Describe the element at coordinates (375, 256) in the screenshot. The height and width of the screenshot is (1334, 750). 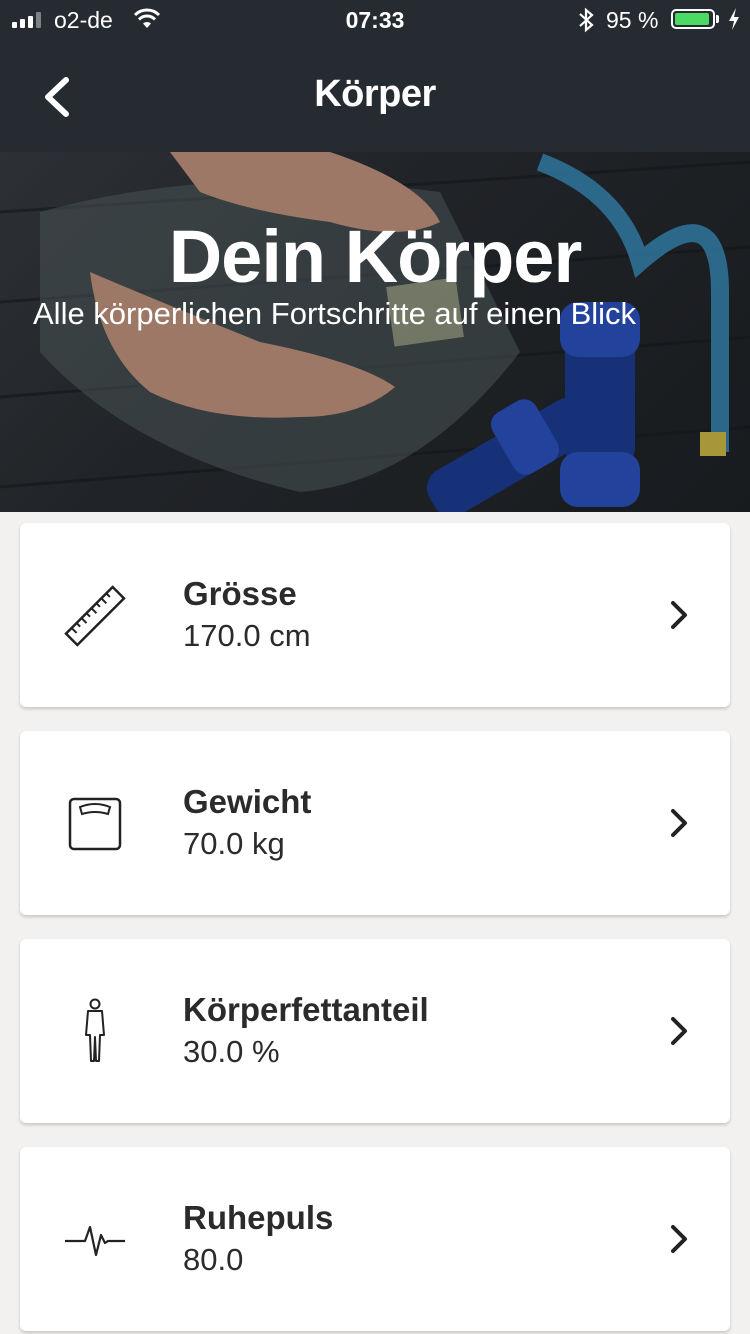
I see `hero-title: Dein Körper` at that location.